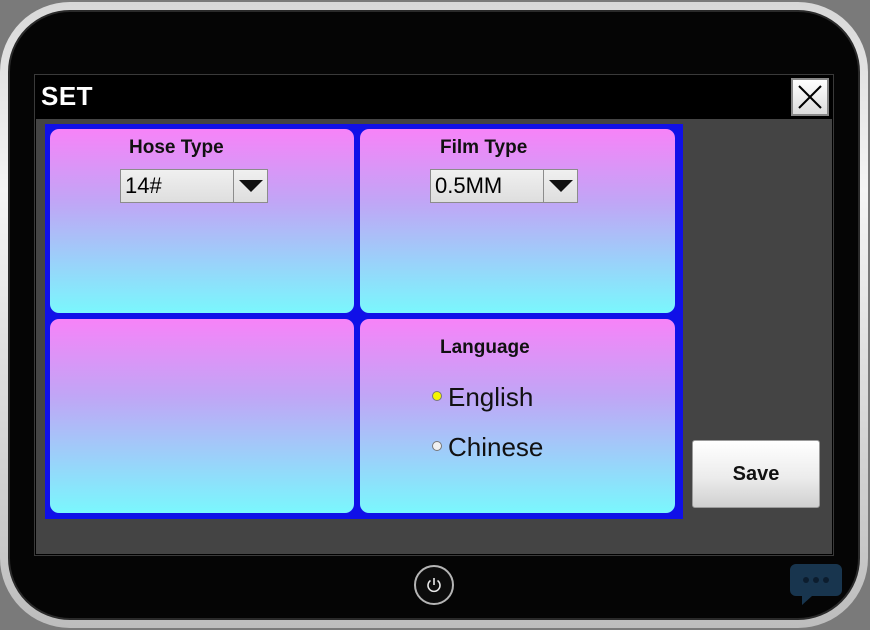  Describe the element at coordinates (194, 186) in the screenshot. I see `hose-type-dropdown: 14#` at that location.